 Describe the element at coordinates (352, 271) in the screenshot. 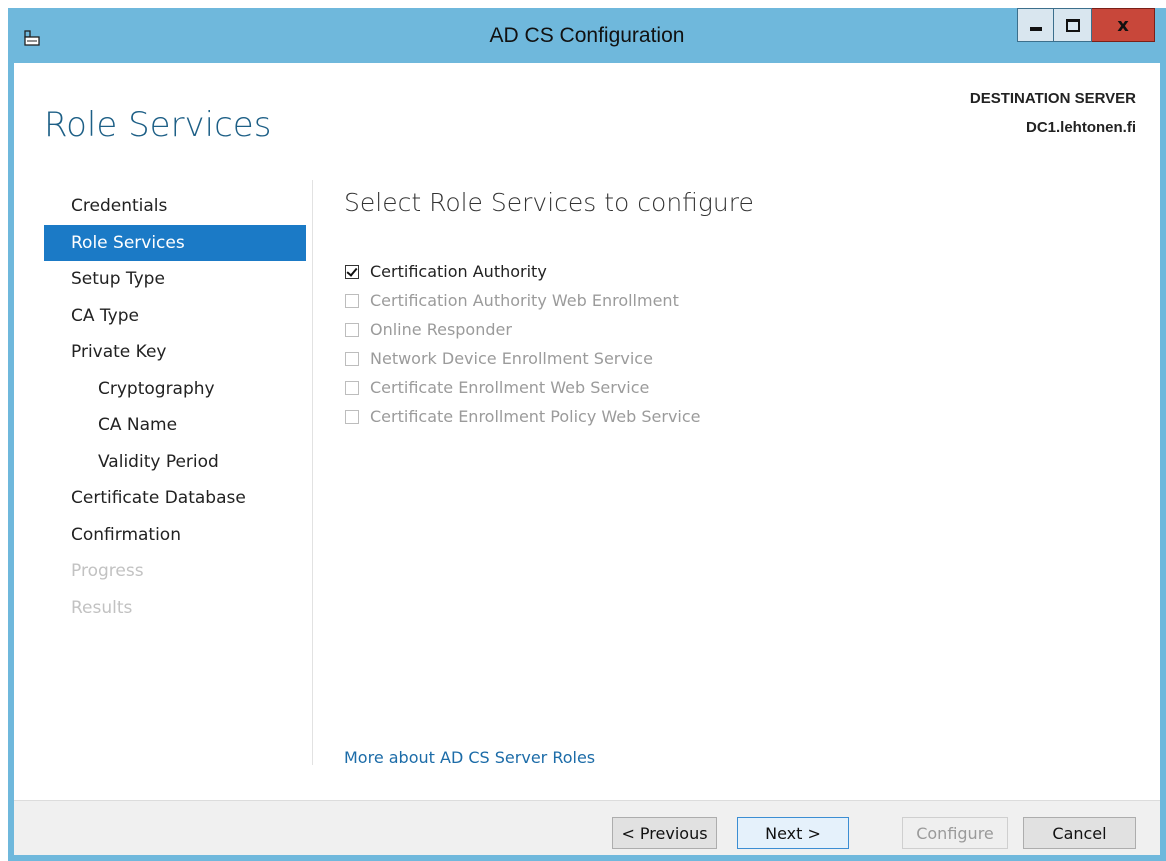

I see `checkbox-checked` at that location.